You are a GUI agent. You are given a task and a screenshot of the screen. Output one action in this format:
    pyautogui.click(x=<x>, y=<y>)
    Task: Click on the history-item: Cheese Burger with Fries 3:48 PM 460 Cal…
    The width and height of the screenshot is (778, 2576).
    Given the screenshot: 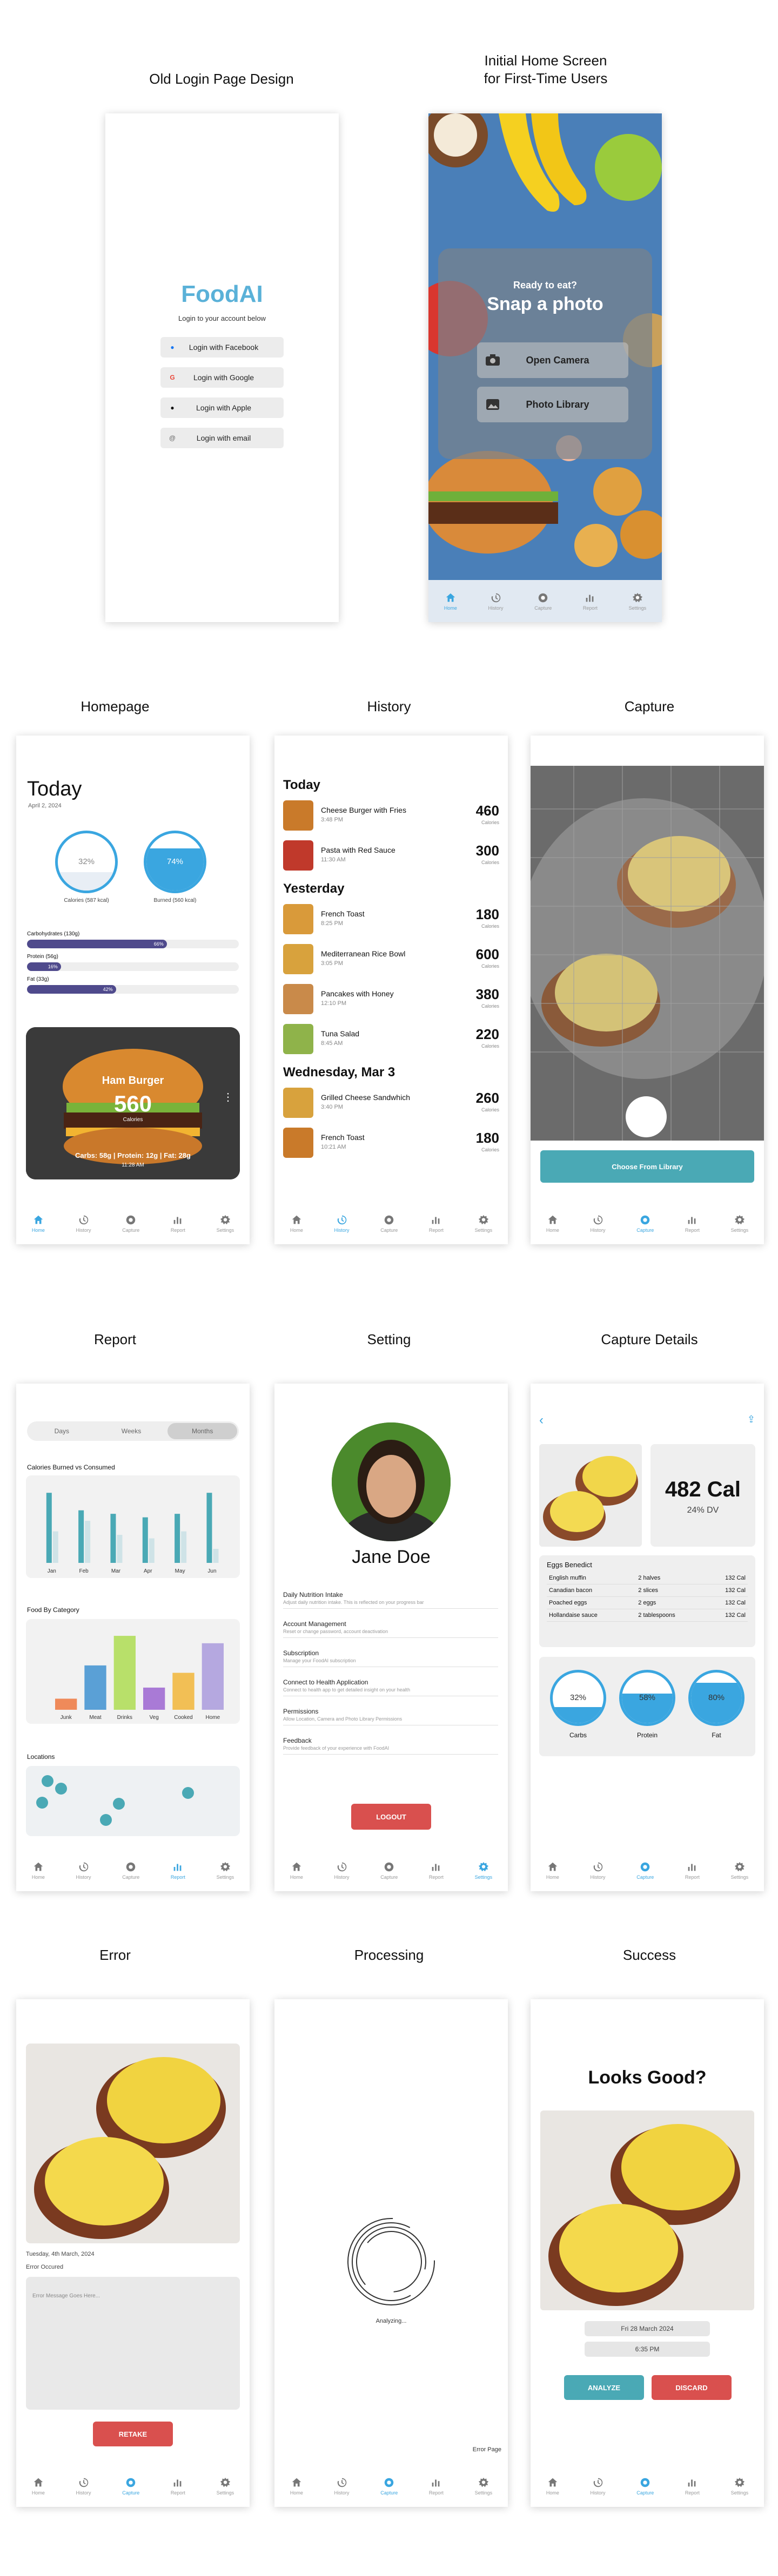 What is the action you would take?
    pyautogui.click(x=391, y=815)
    